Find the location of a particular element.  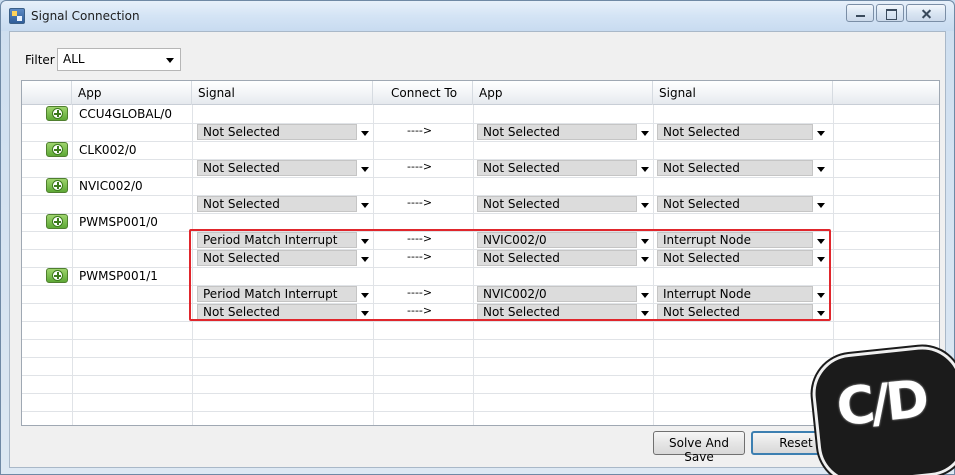

grid-header: App Signal Connect To App Signal is located at coordinates (480, 93).